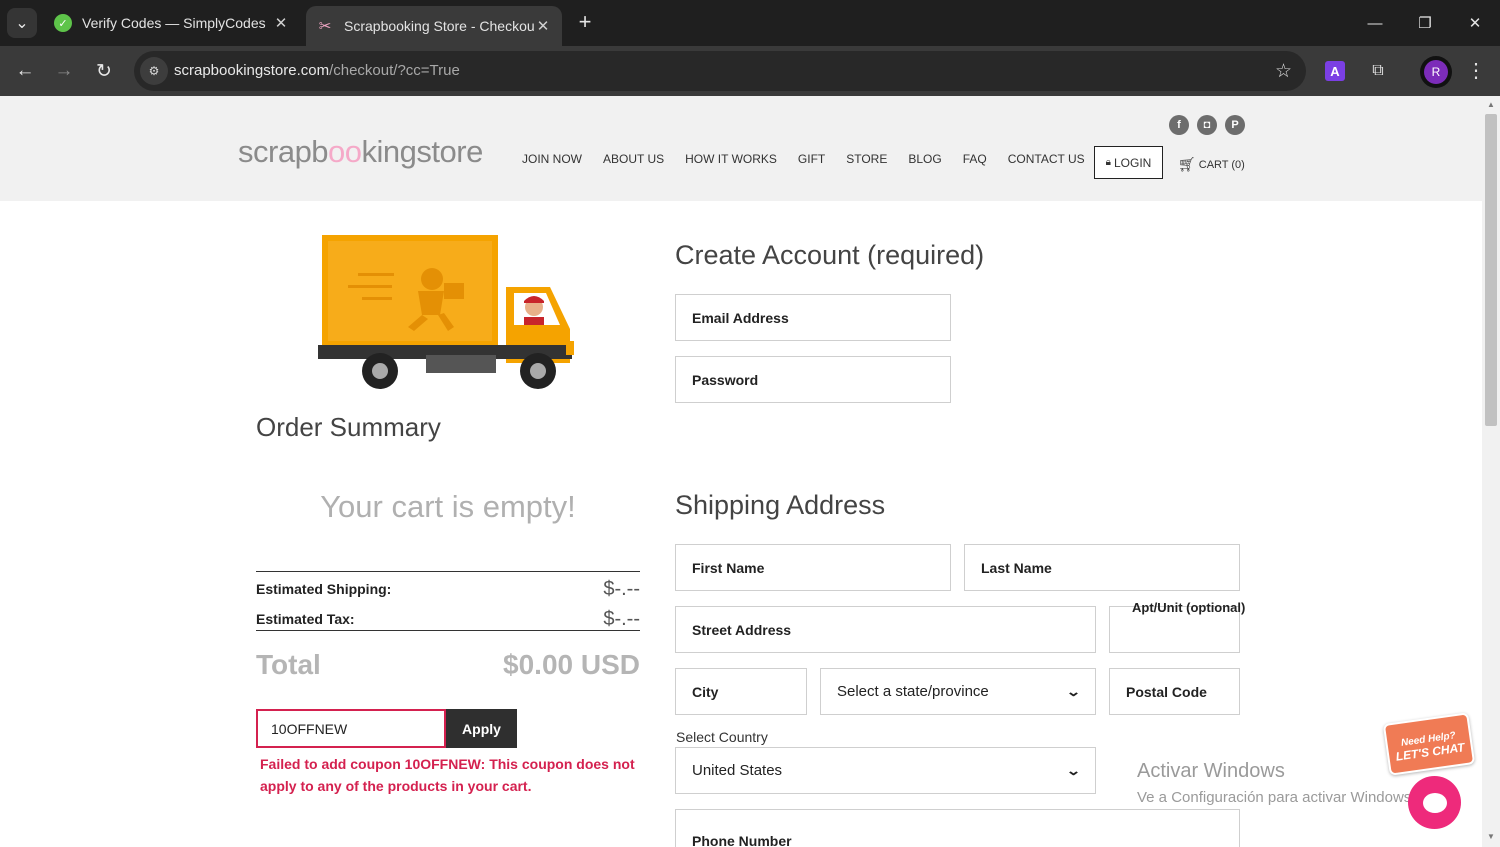 The image size is (1500, 847). Describe the element at coordinates (1491, 836) in the screenshot. I see `scroll-down-arrow-icon: ▼` at that location.